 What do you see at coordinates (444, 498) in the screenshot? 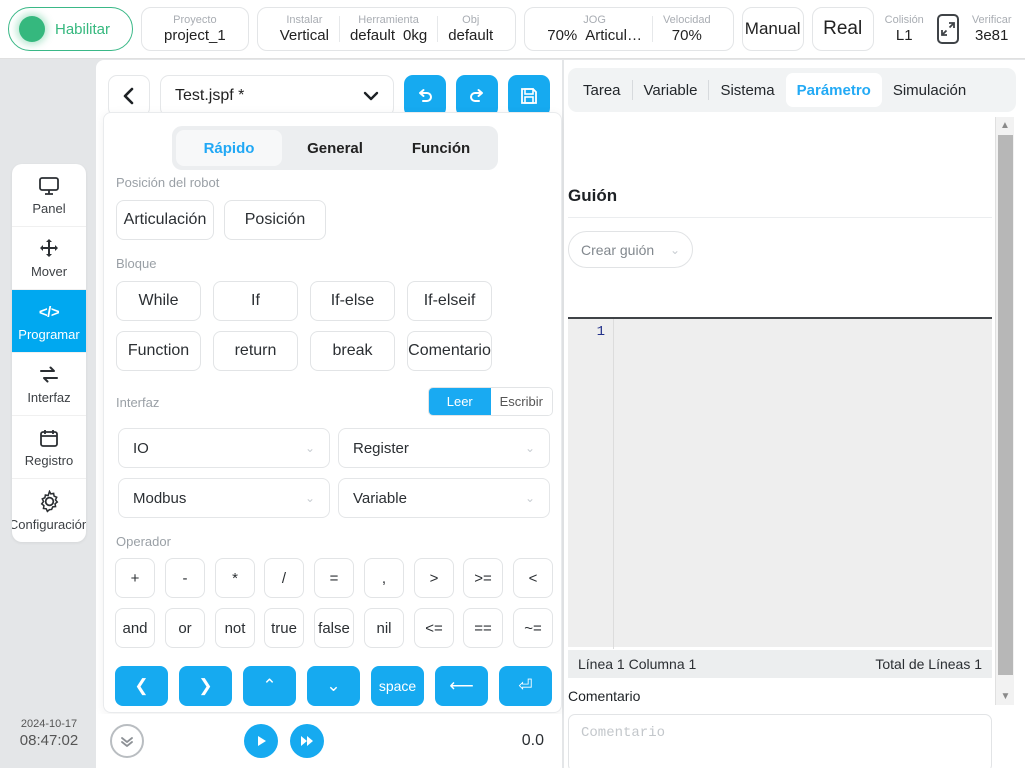
I see `variable-select: Variable ⌄` at bounding box center [444, 498].